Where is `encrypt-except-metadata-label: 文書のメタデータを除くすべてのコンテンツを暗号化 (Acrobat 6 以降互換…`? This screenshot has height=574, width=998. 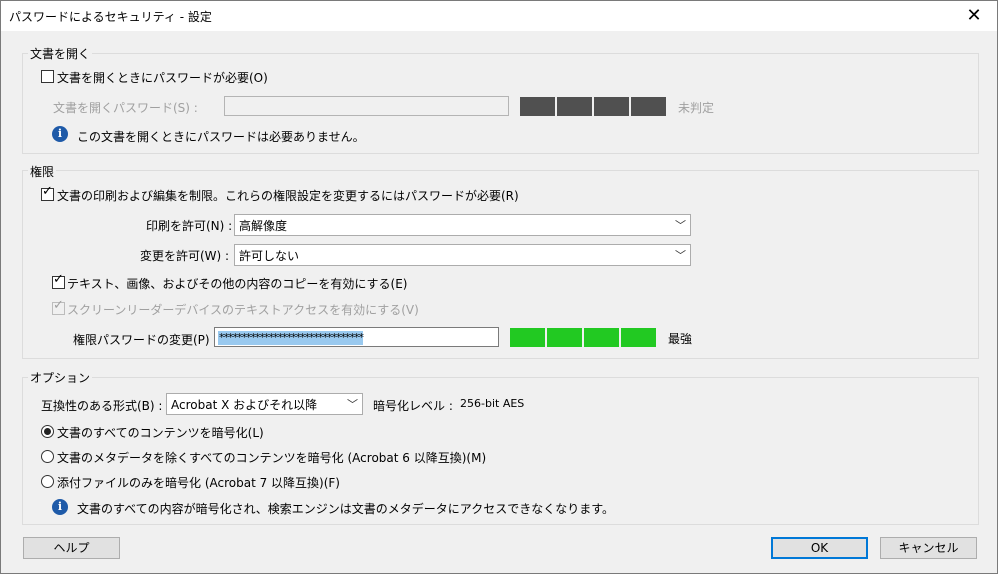
encrypt-except-metadata-label: 文書のメタデータを除くすべてのコンテンツを暗号化 (Acrobat 6 以降互換… is located at coordinates (271, 457).